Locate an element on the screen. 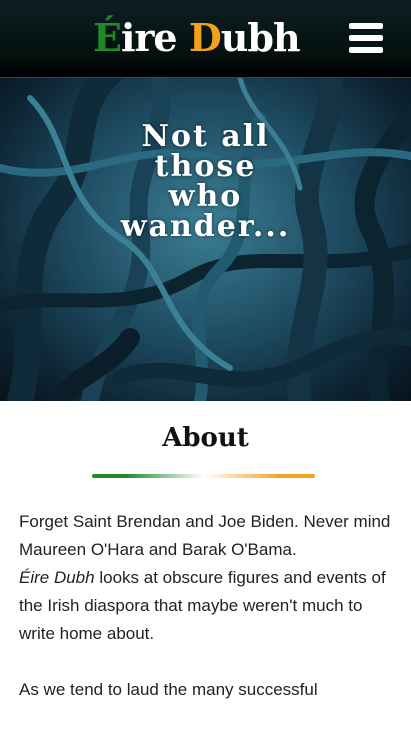 Image resolution: width=411 pixels, height=733 pixels. hamburger-menu-icon is located at coordinates (366, 38).